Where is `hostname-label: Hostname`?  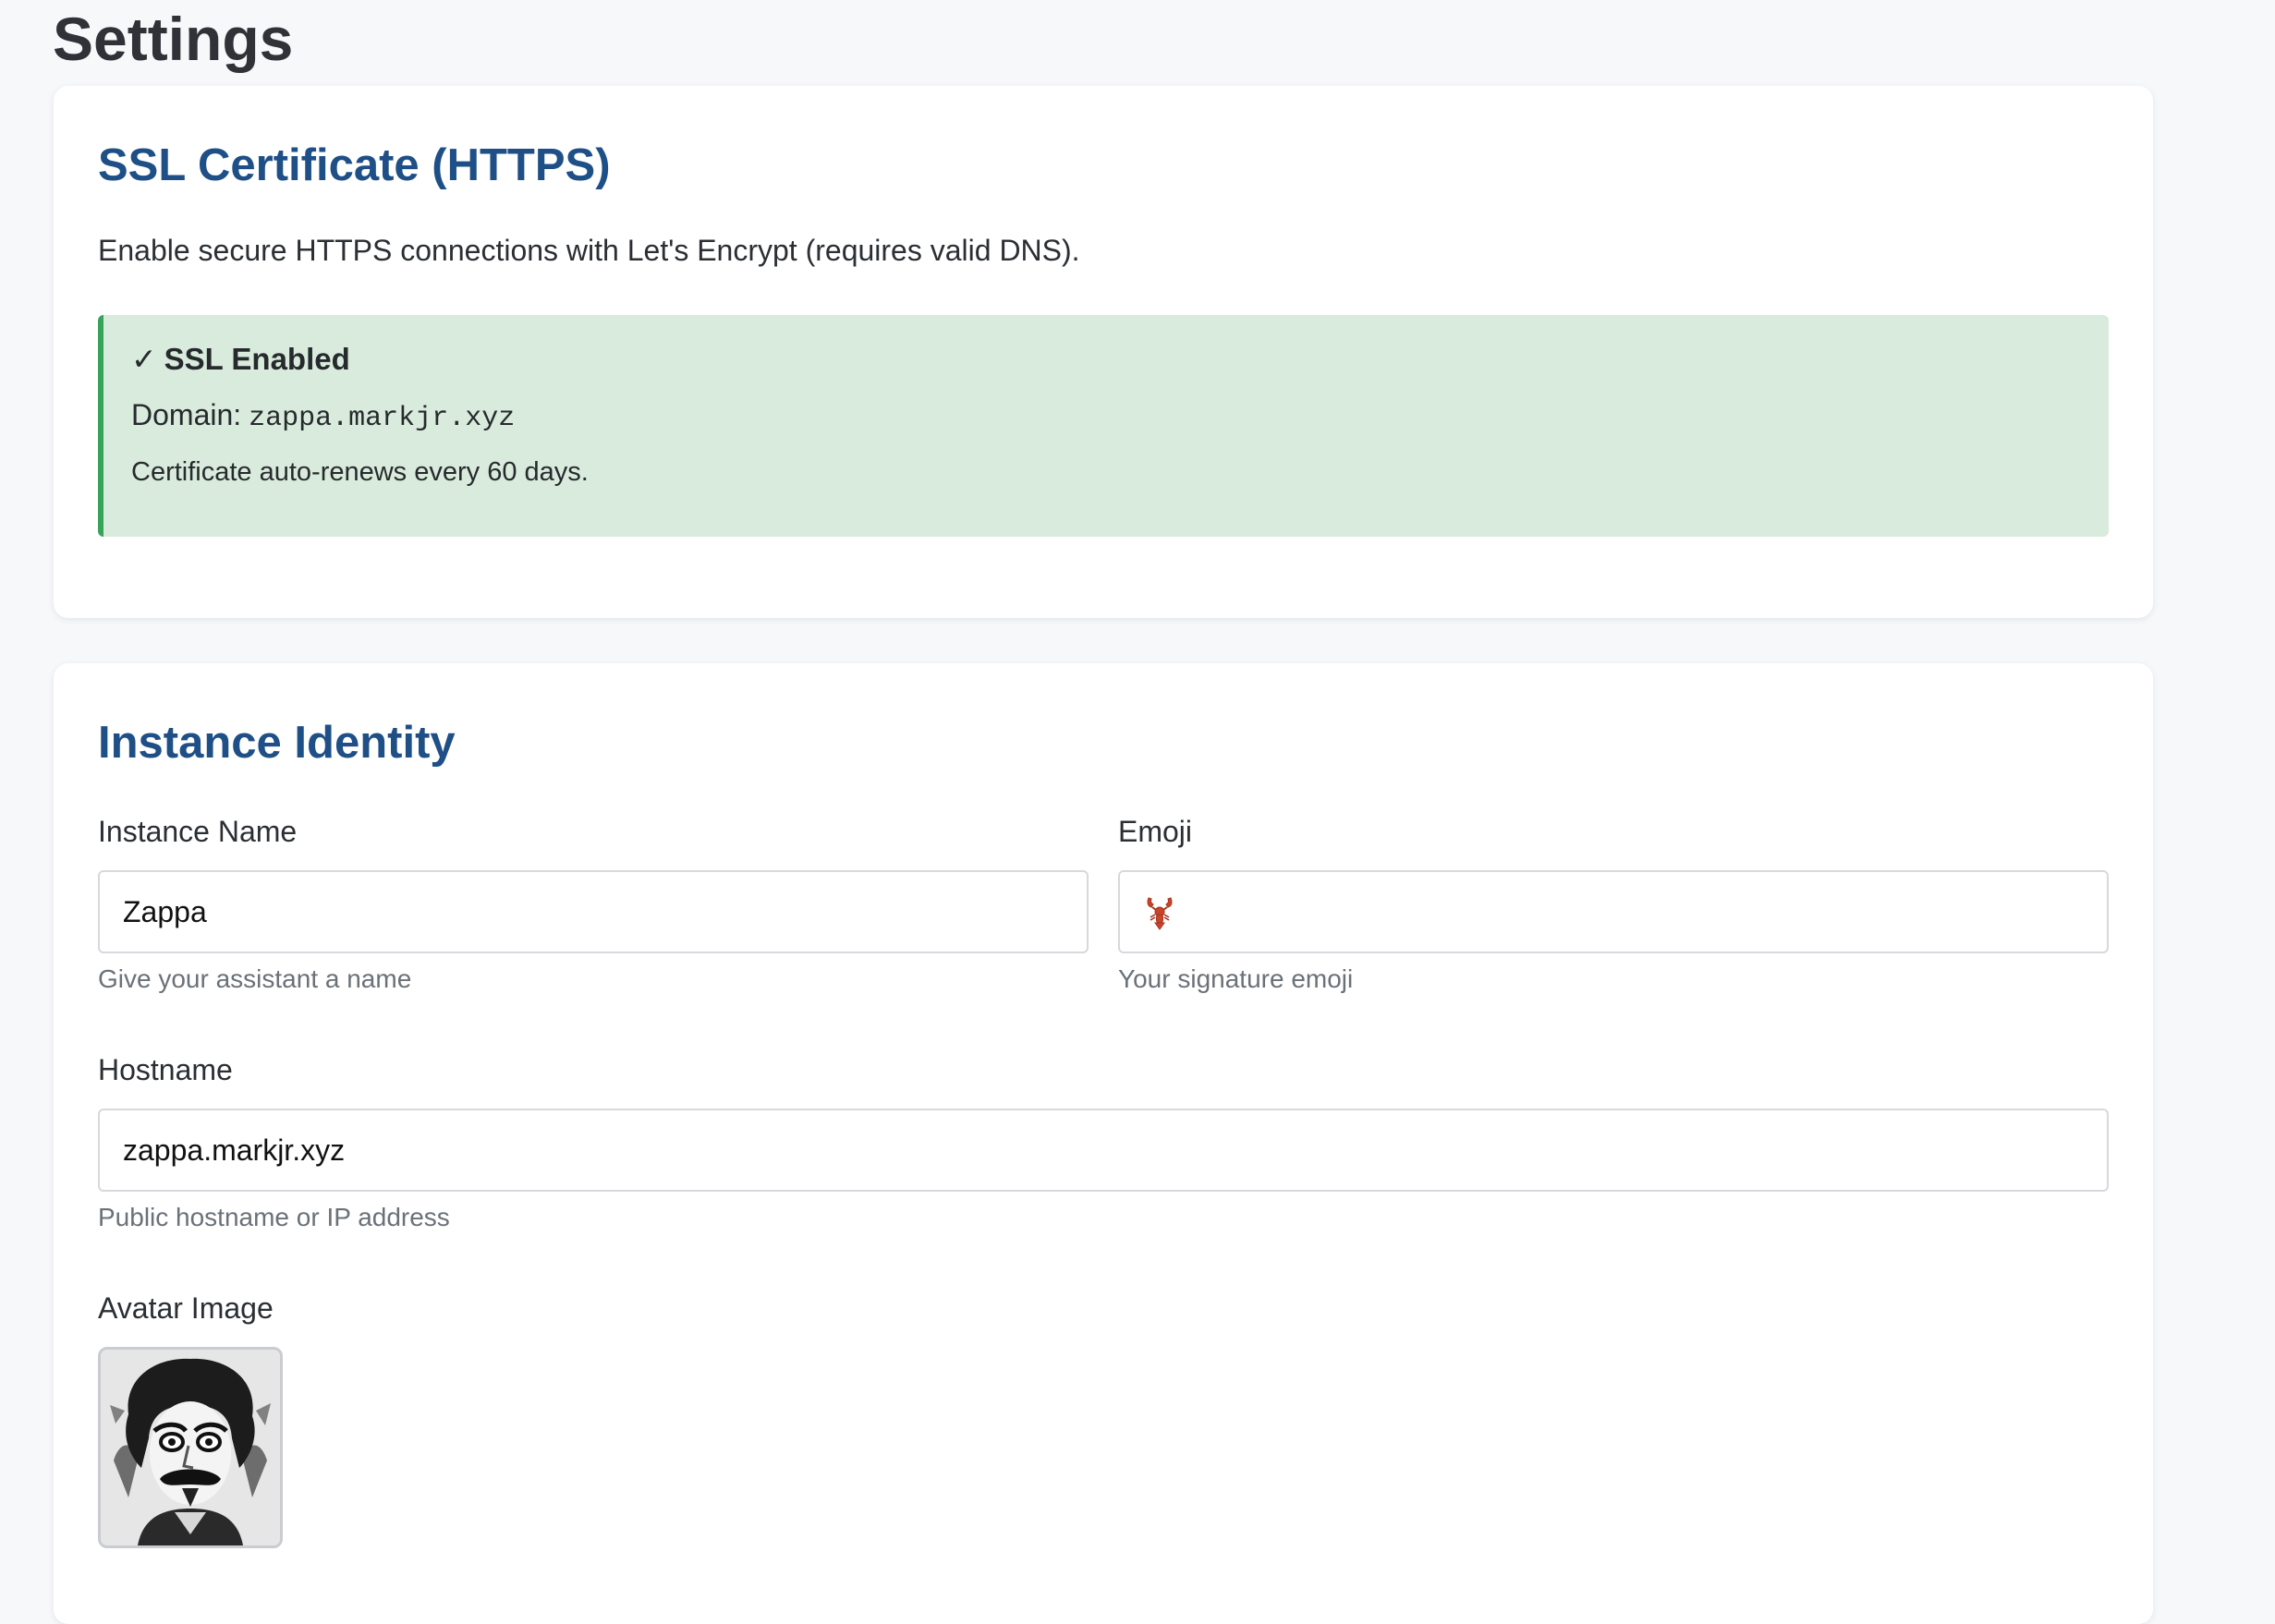 hostname-label: Hostname is located at coordinates (165, 1070).